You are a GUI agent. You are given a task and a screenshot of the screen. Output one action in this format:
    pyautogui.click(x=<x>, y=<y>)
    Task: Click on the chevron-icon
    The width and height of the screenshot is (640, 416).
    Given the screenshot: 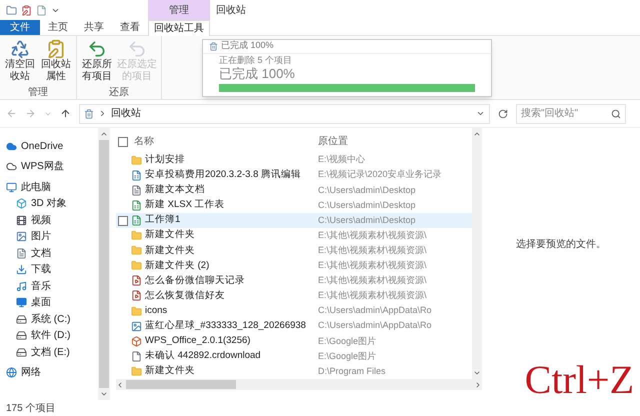 What is the action you would take?
    pyautogui.click(x=102, y=113)
    